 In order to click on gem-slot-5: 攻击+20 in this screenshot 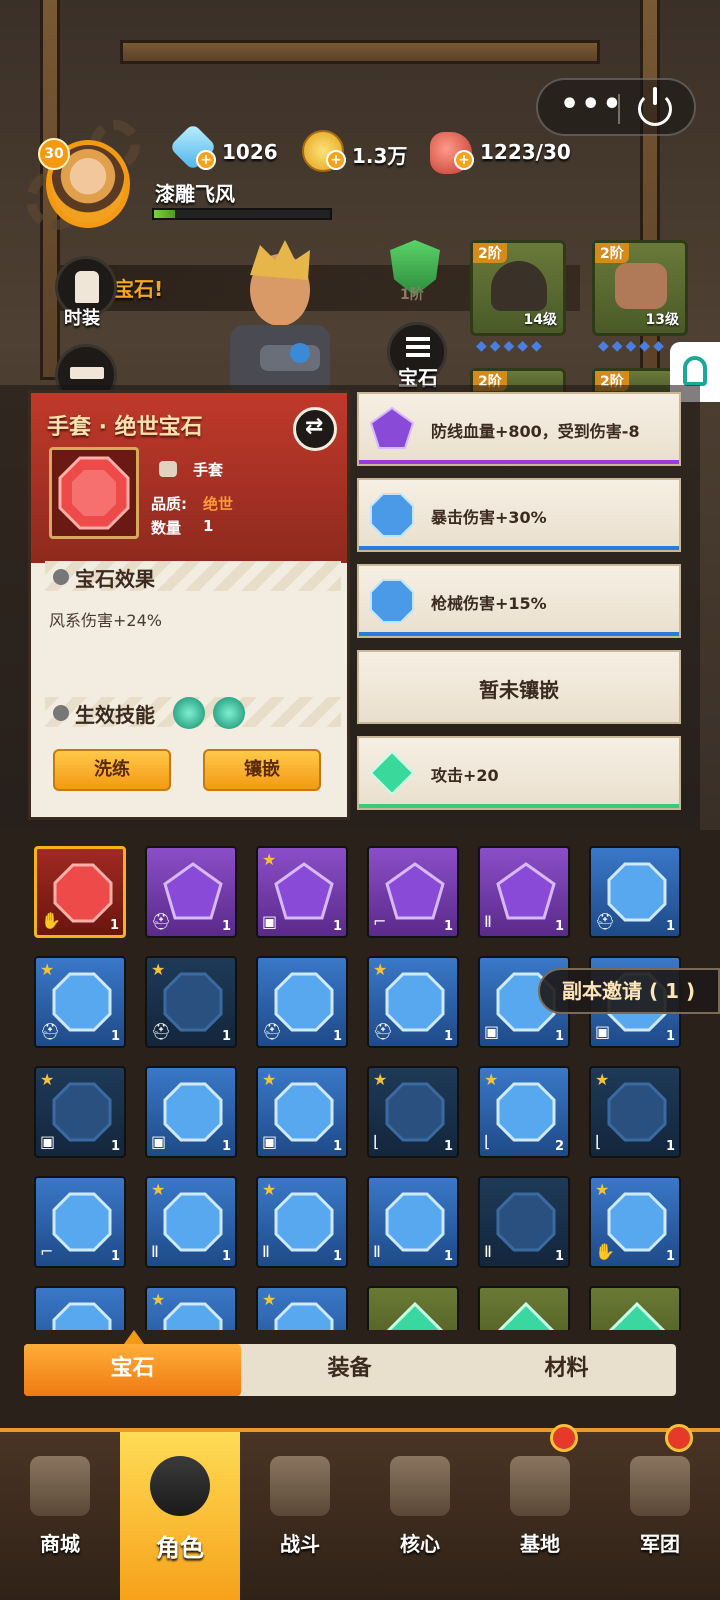, I will do `click(519, 773)`.